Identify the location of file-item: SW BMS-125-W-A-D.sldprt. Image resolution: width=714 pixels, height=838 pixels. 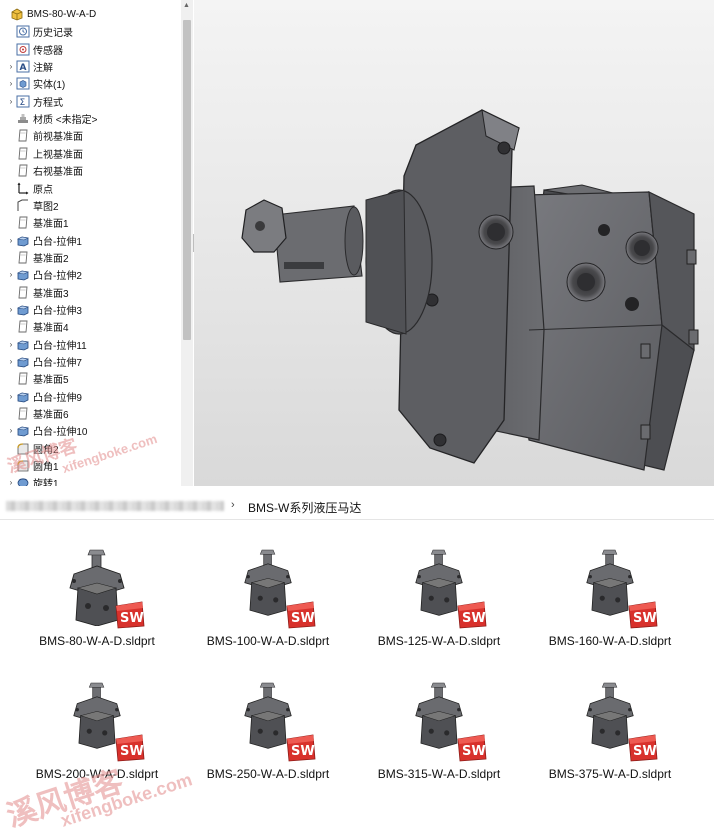
(439, 606).